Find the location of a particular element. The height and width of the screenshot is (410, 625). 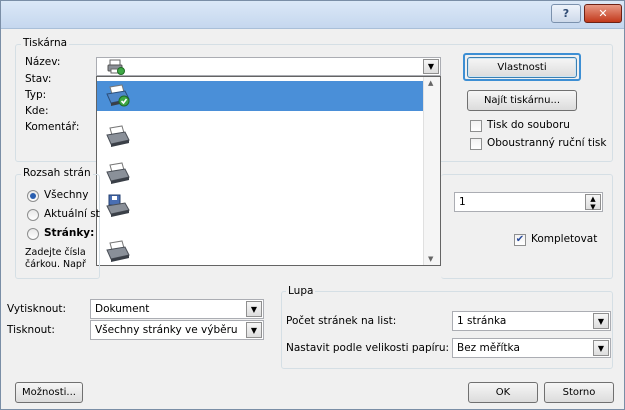

print-to-file-label: Tisk do souboru is located at coordinates (528, 125).